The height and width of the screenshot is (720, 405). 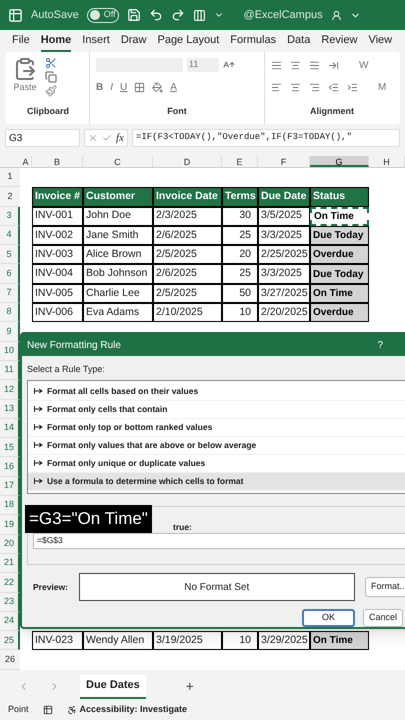 What do you see at coordinates (10, 486) in the screenshot?
I see `row-header: 17` at bounding box center [10, 486].